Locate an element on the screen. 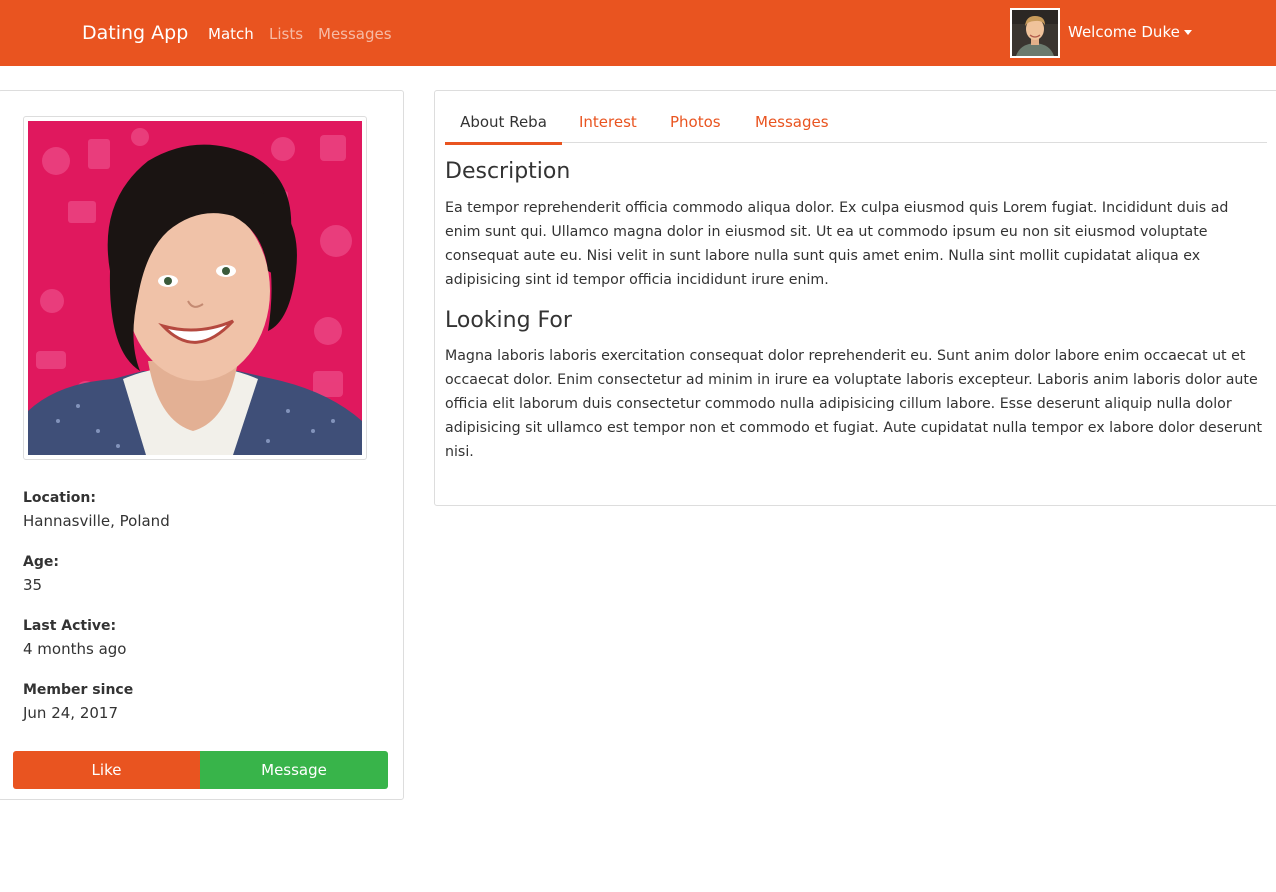  tab-photos: Photos is located at coordinates (695, 122).